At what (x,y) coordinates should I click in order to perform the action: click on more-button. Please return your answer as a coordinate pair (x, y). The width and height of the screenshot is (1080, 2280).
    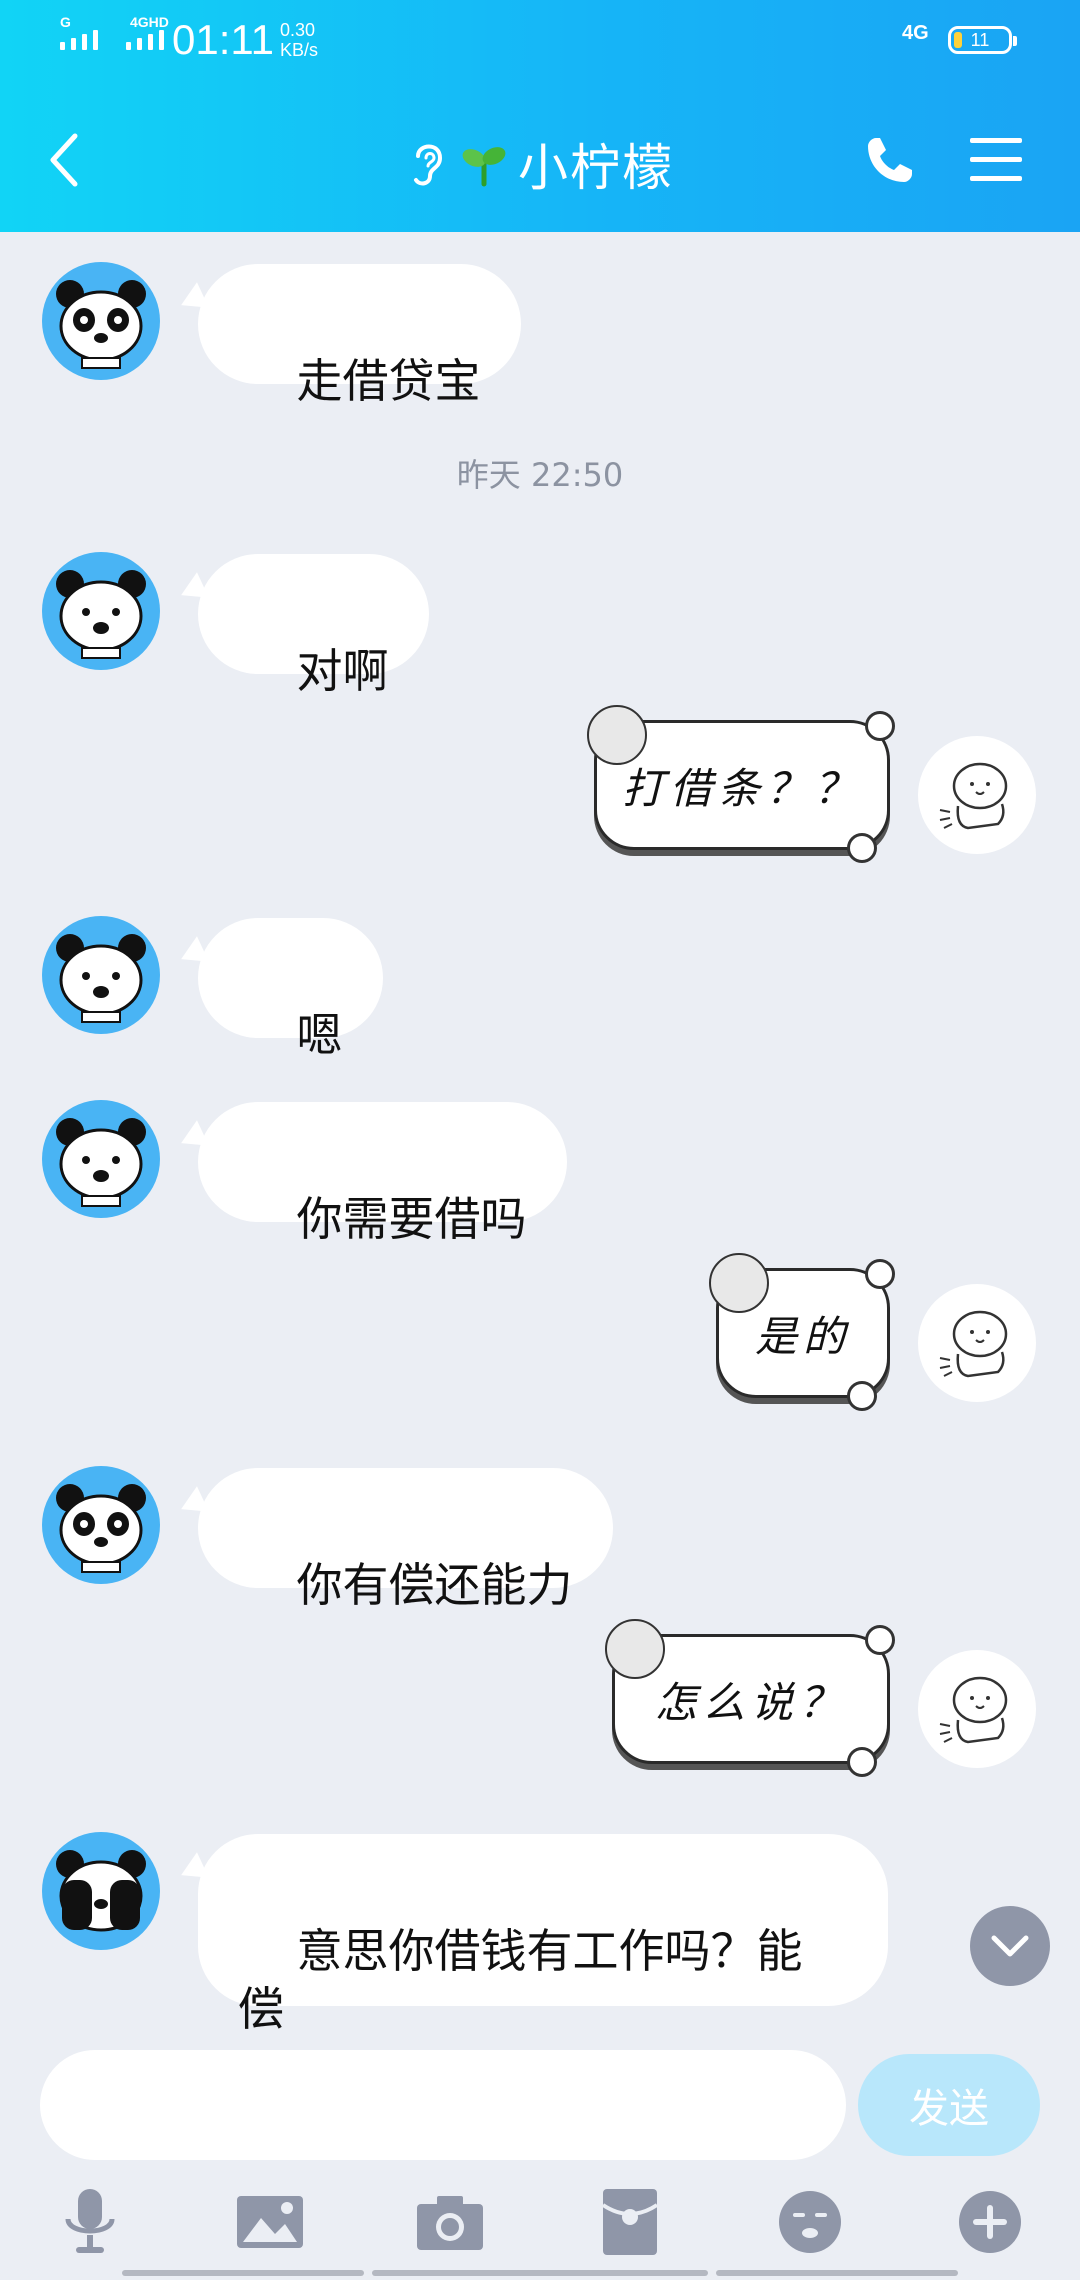
    Looking at the image, I should click on (990, 2222).